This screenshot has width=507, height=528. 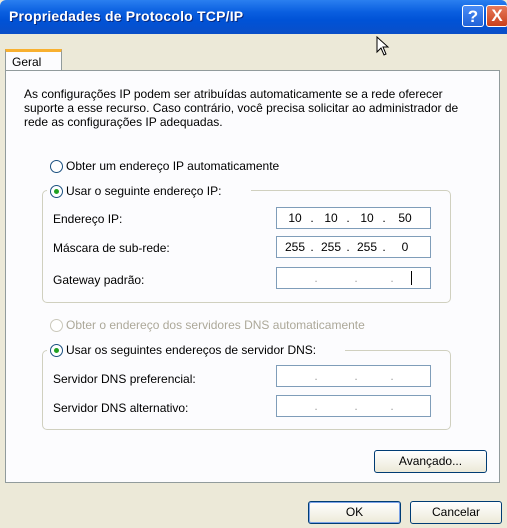 I want to click on dns-manual-radio, so click(x=56, y=350).